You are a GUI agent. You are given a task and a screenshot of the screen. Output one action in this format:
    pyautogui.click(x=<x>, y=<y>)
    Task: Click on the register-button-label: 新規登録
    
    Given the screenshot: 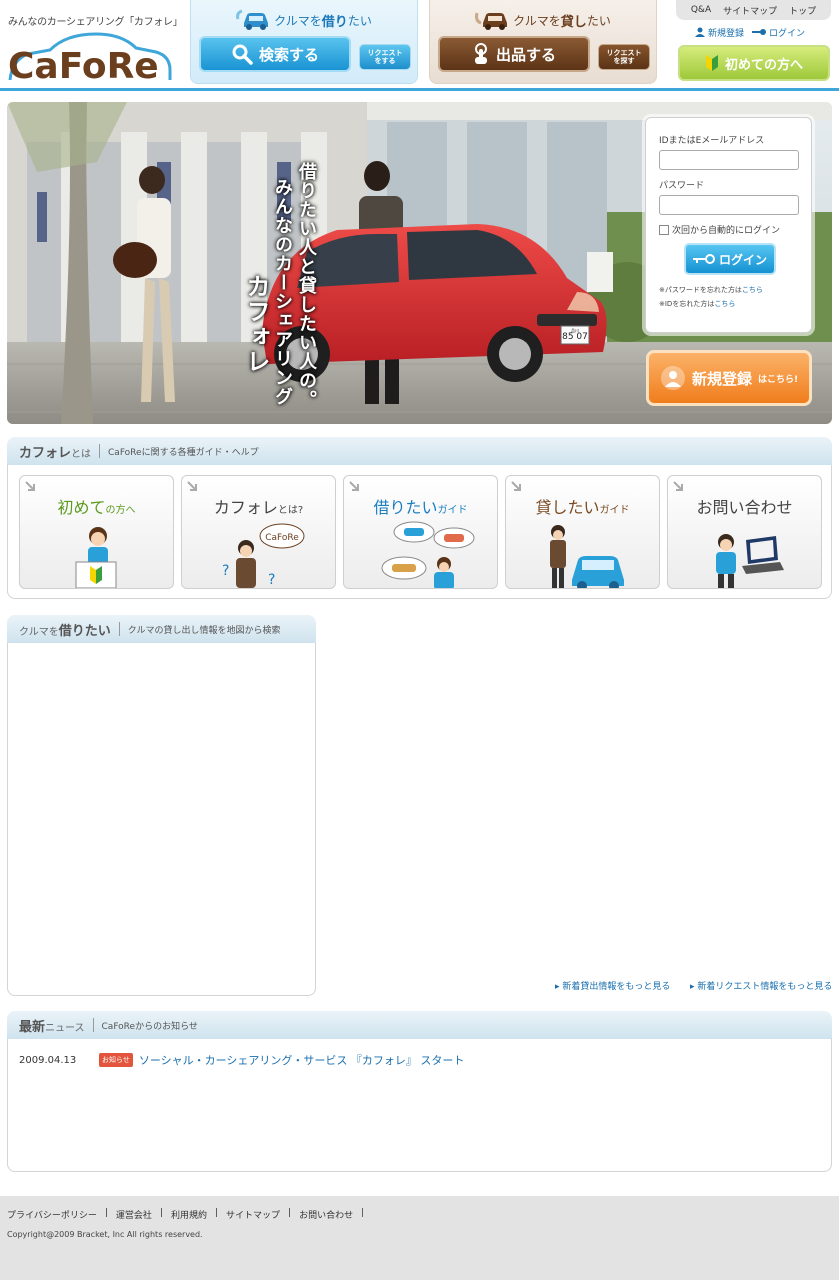 What is the action you would take?
    pyautogui.click(x=721, y=378)
    